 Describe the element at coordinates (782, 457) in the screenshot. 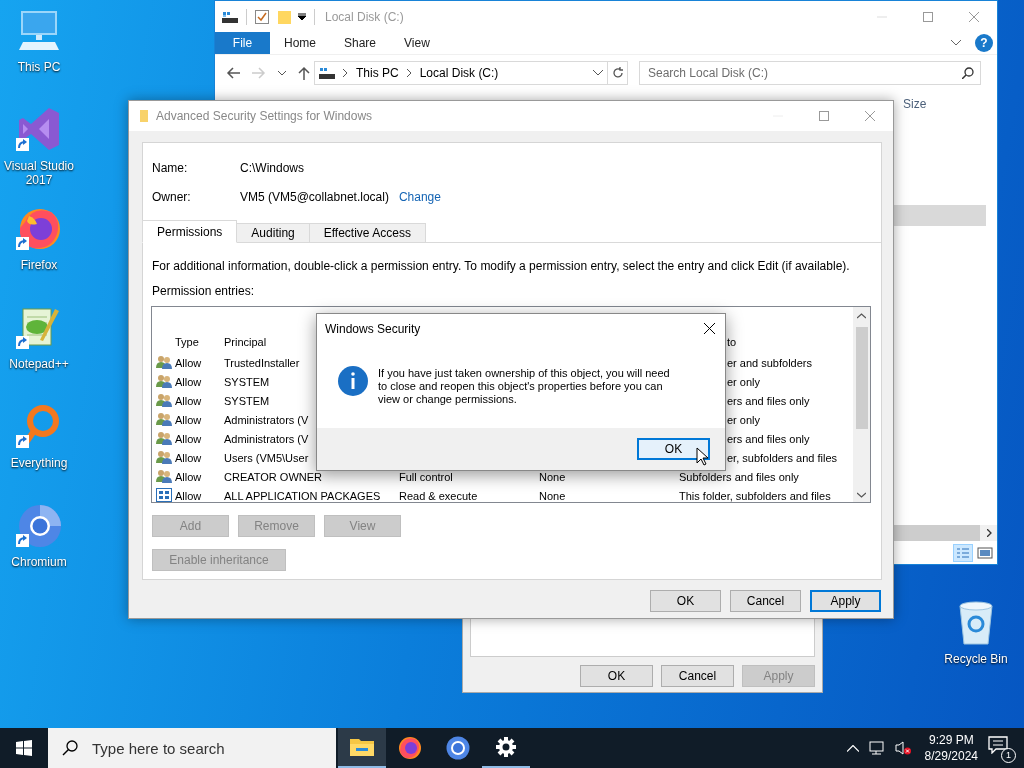

I see `table-cell: er, subfolders and files` at that location.